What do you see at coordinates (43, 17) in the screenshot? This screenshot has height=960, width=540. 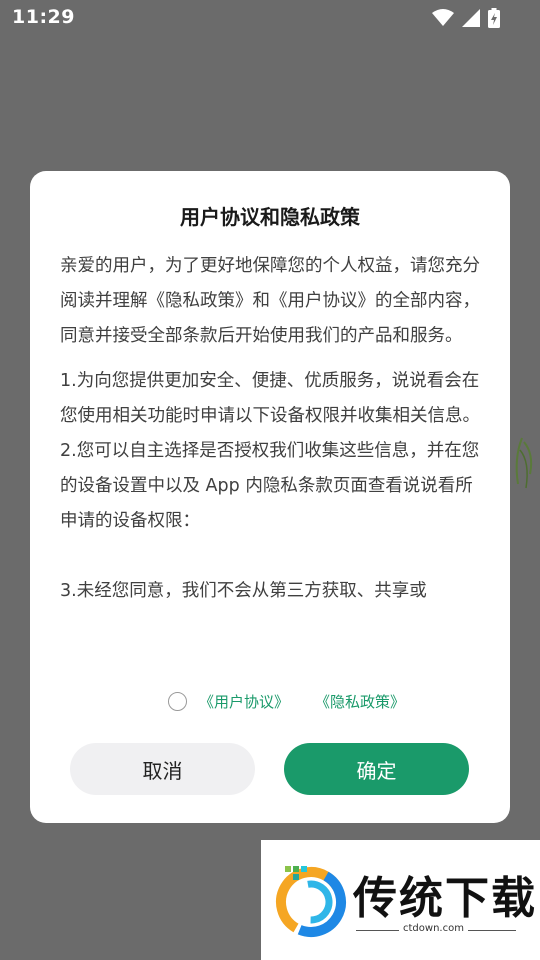 I see `status-time: 11:29` at bounding box center [43, 17].